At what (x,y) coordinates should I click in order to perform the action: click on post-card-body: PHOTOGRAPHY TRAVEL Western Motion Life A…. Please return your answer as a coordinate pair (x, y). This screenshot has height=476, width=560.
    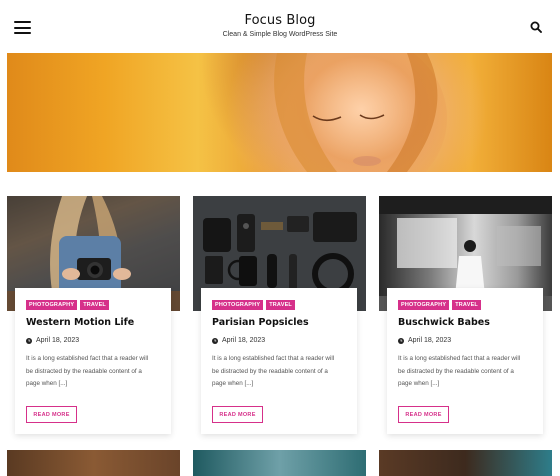
    Looking at the image, I should click on (93, 361).